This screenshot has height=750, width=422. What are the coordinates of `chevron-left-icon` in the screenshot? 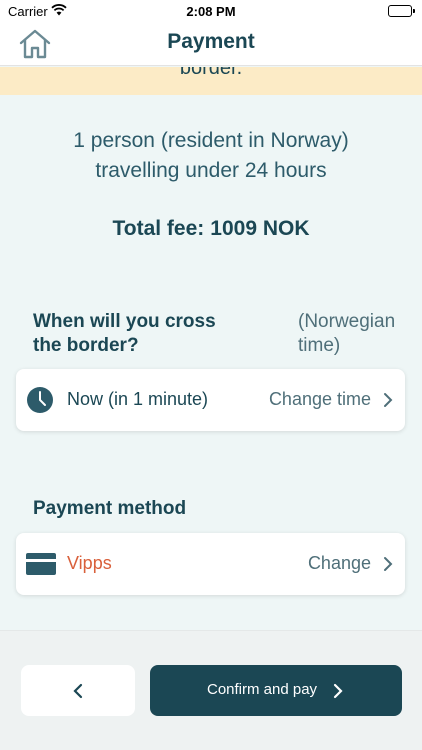 It's located at (78, 691).